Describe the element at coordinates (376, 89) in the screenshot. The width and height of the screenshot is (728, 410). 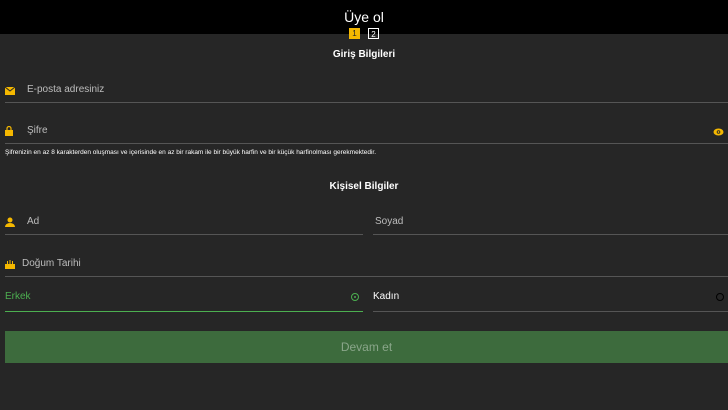
I see `email-input` at that location.